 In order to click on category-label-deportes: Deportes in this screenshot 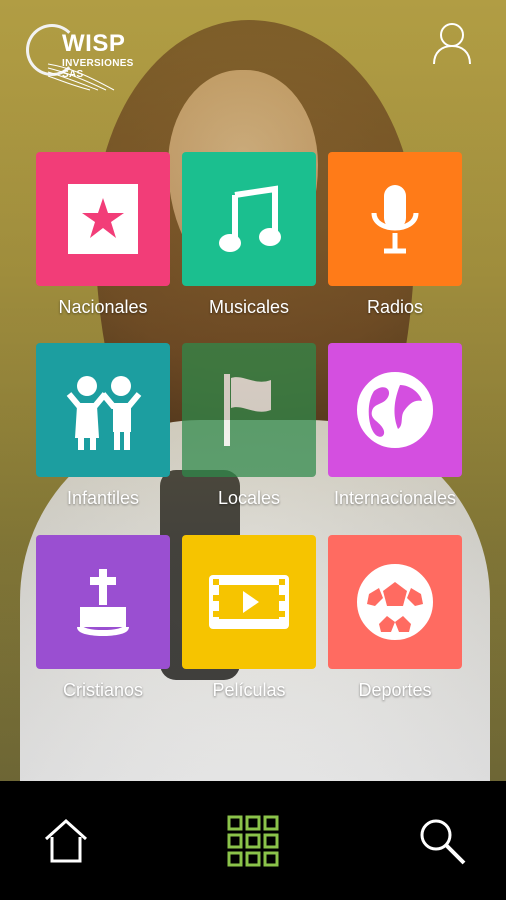, I will do `click(395, 690)`.